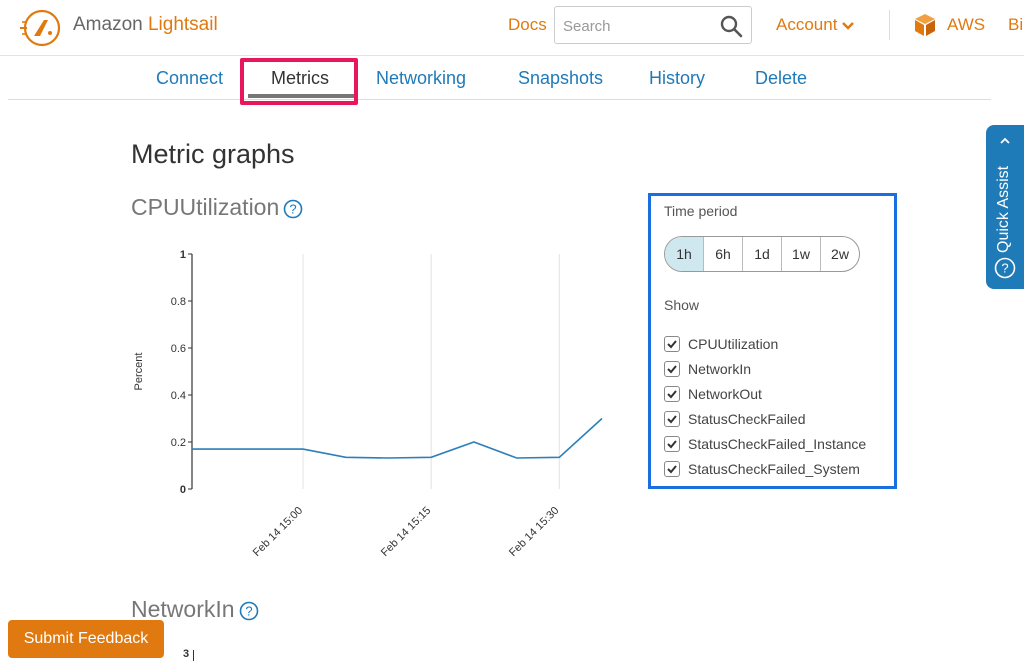  I want to click on metric-checkbox-row: NetworkIn, so click(707, 369).